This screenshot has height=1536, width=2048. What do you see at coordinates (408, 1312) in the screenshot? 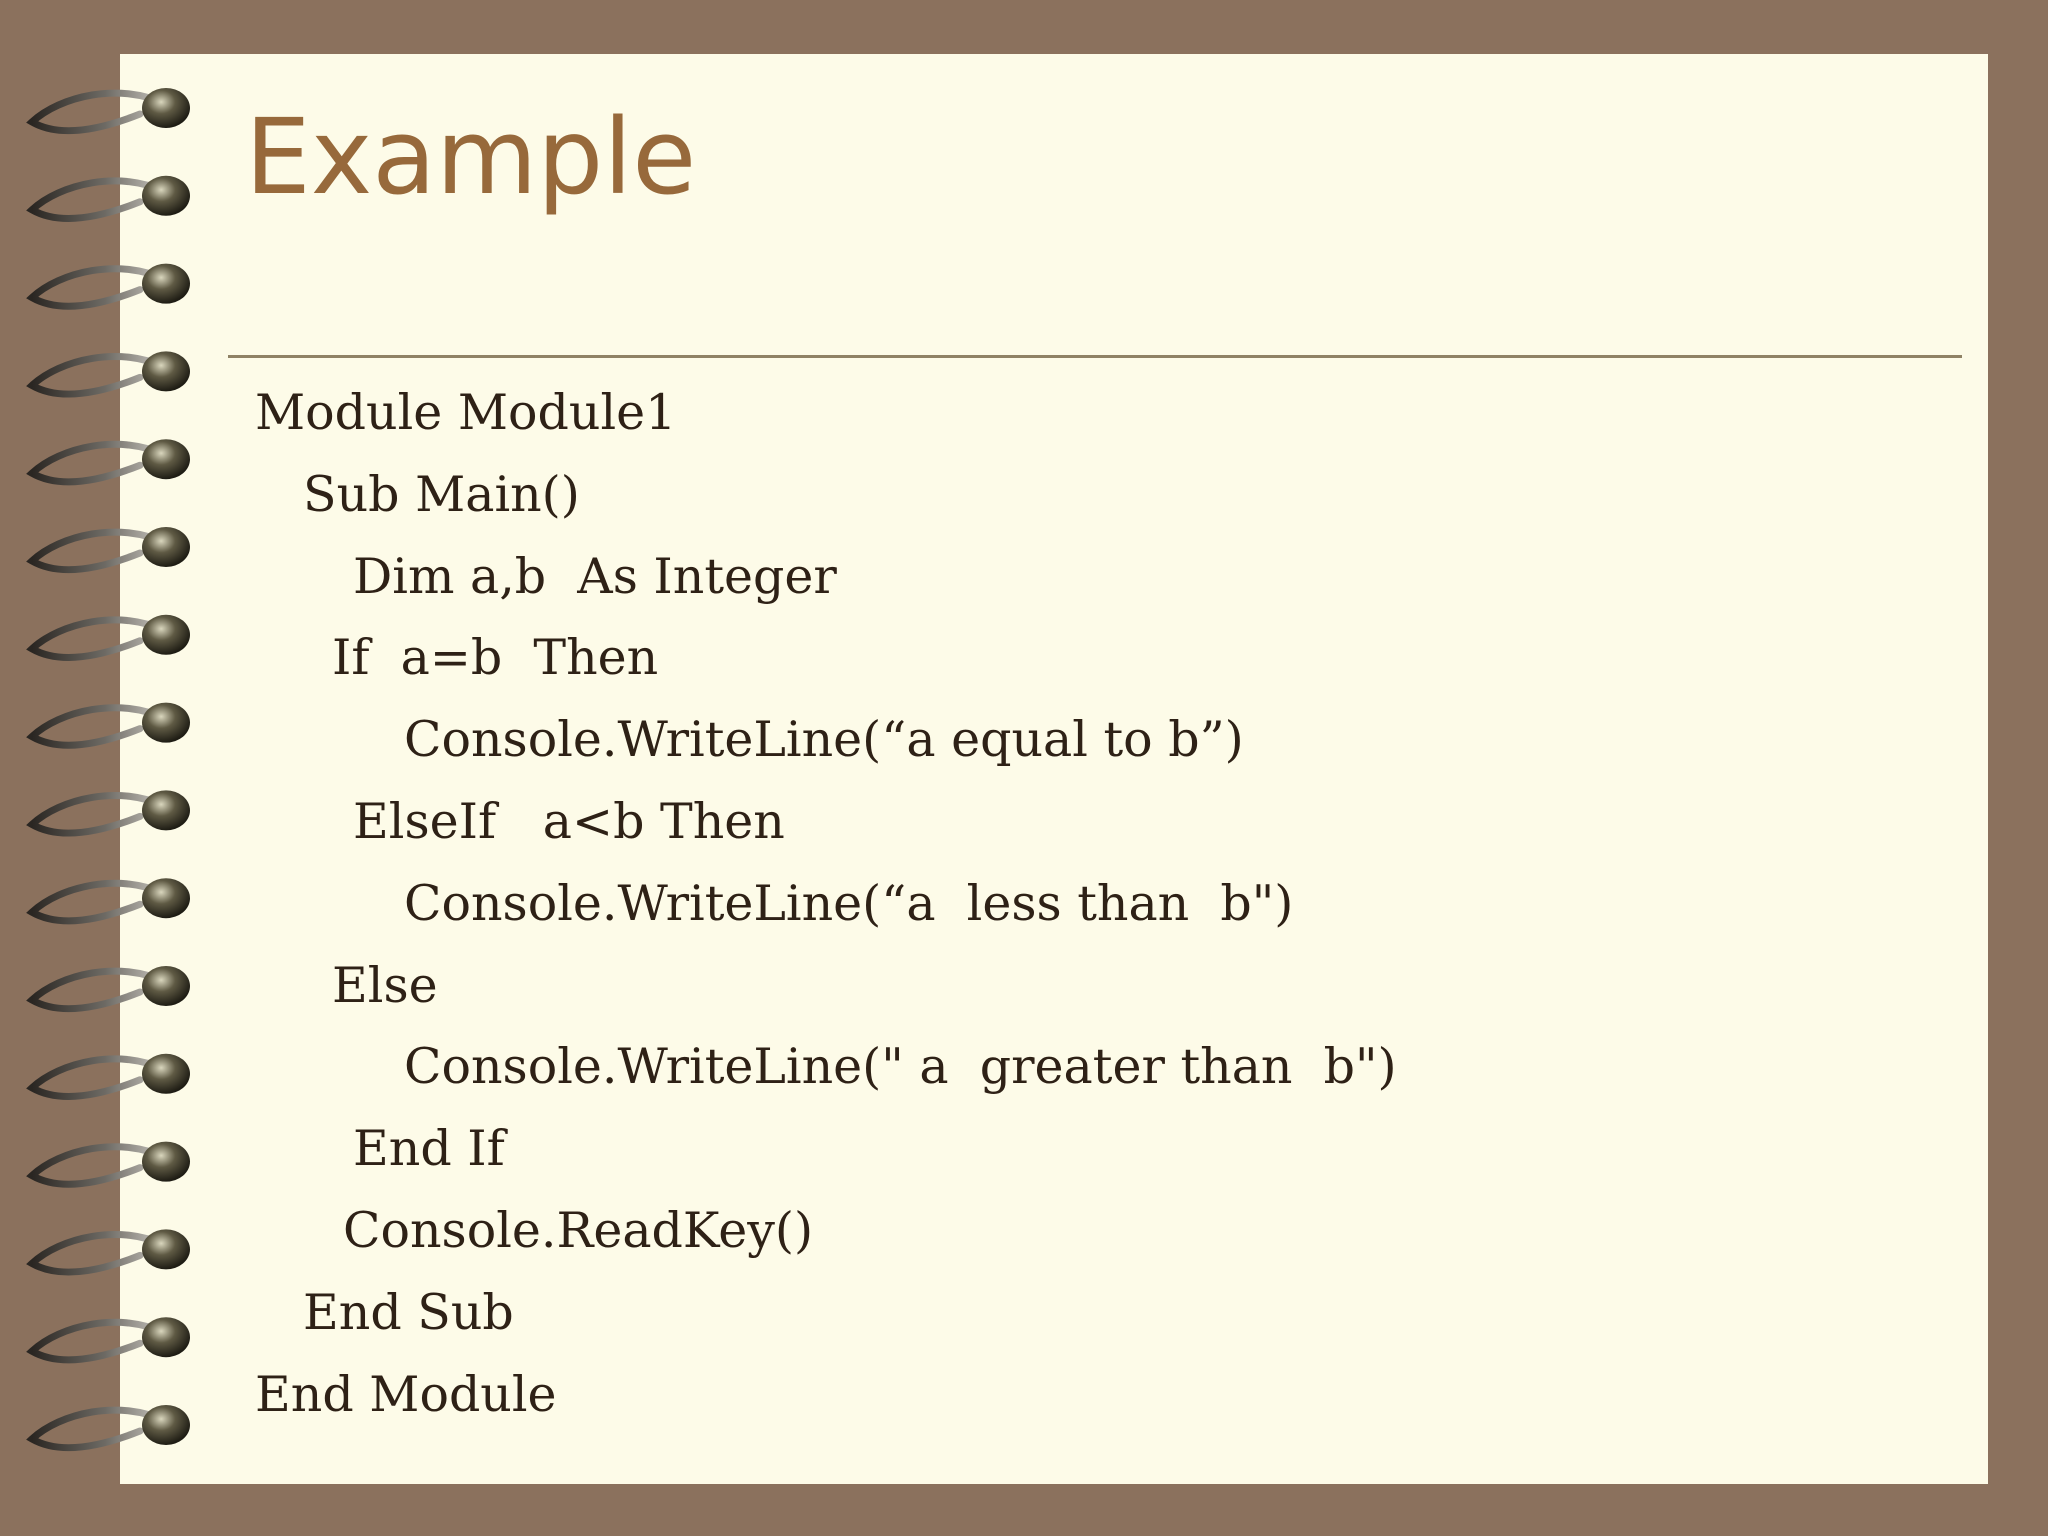
I see `code-line: End Sub` at bounding box center [408, 1312].